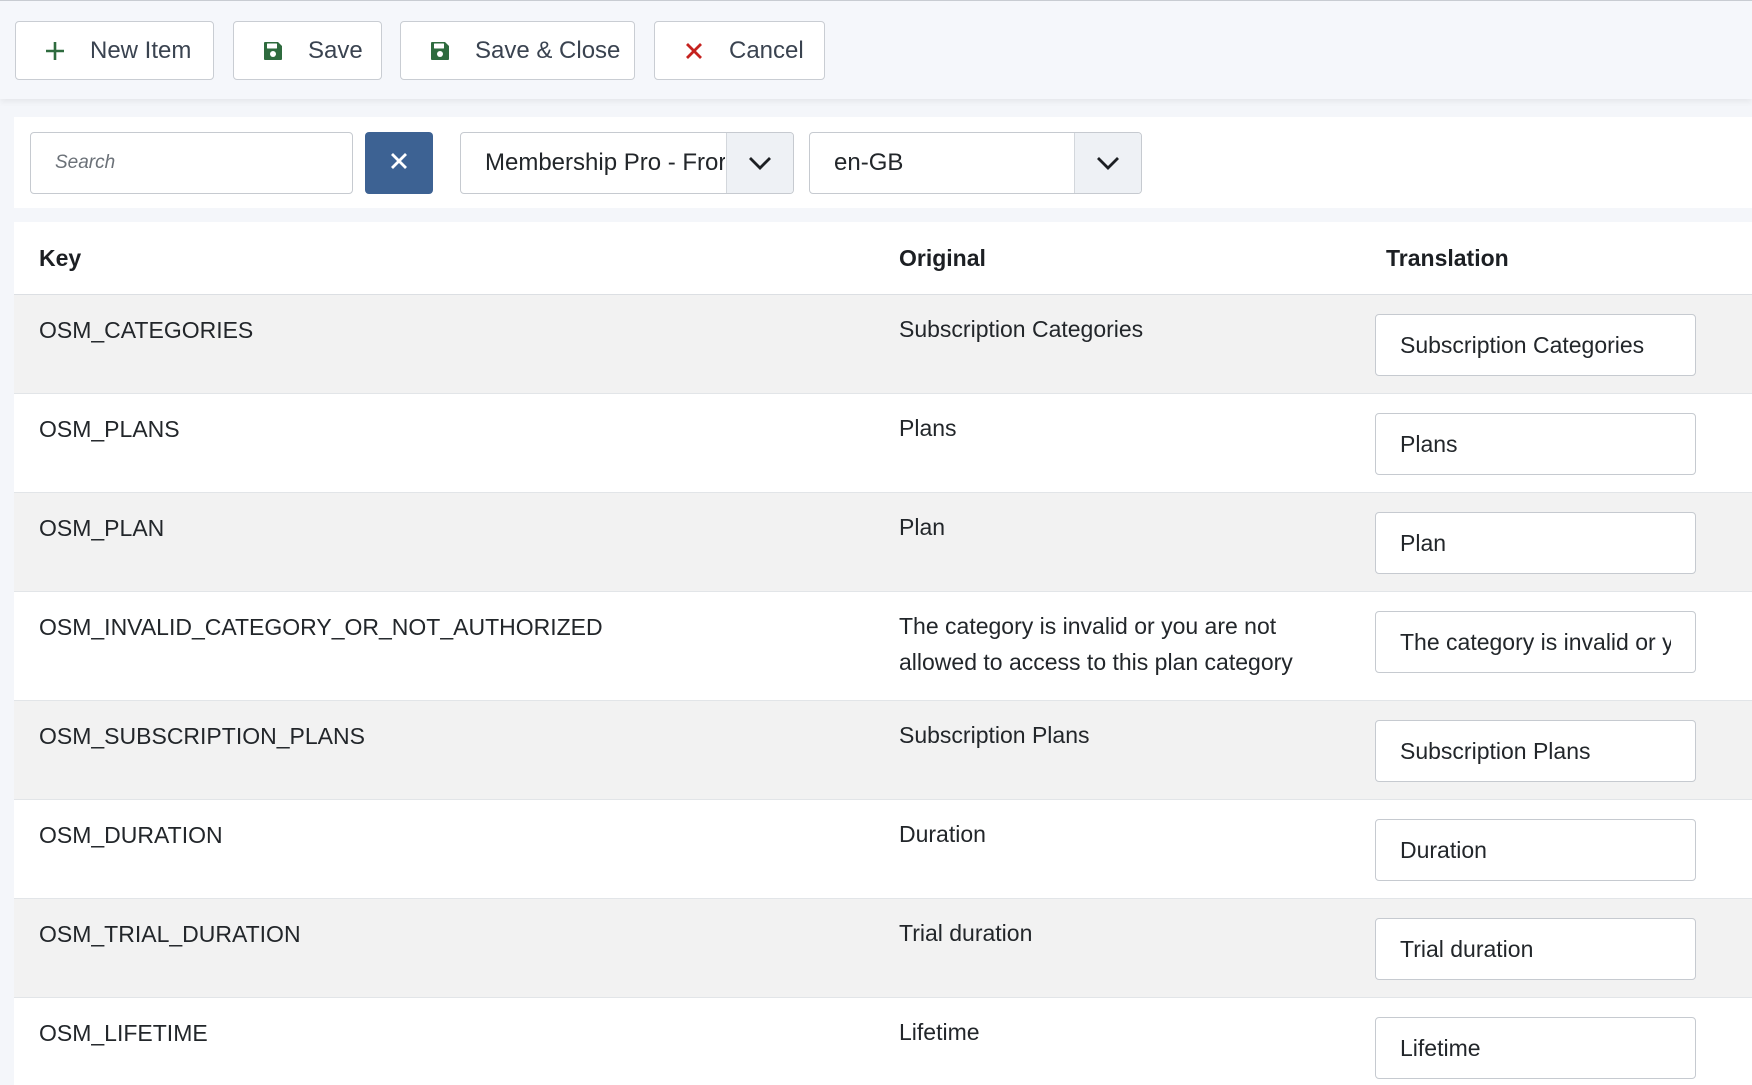 The width and height of the screenshot is (1752, 1085). I want to click on language-select: en-GB, so click(975, 163).